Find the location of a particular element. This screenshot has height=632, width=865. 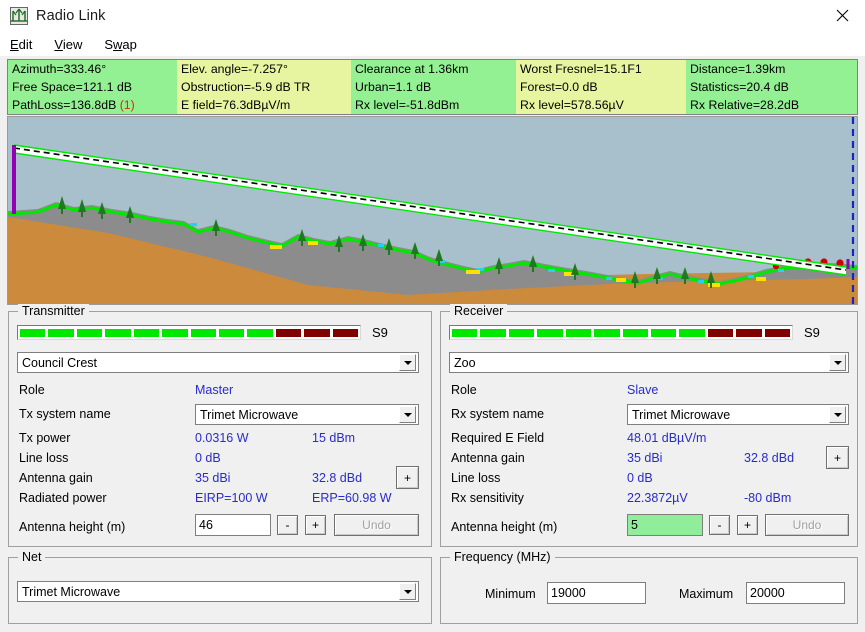

label-rx-antenna-height: Antenna height (m) is located at coordinates (504, 527).